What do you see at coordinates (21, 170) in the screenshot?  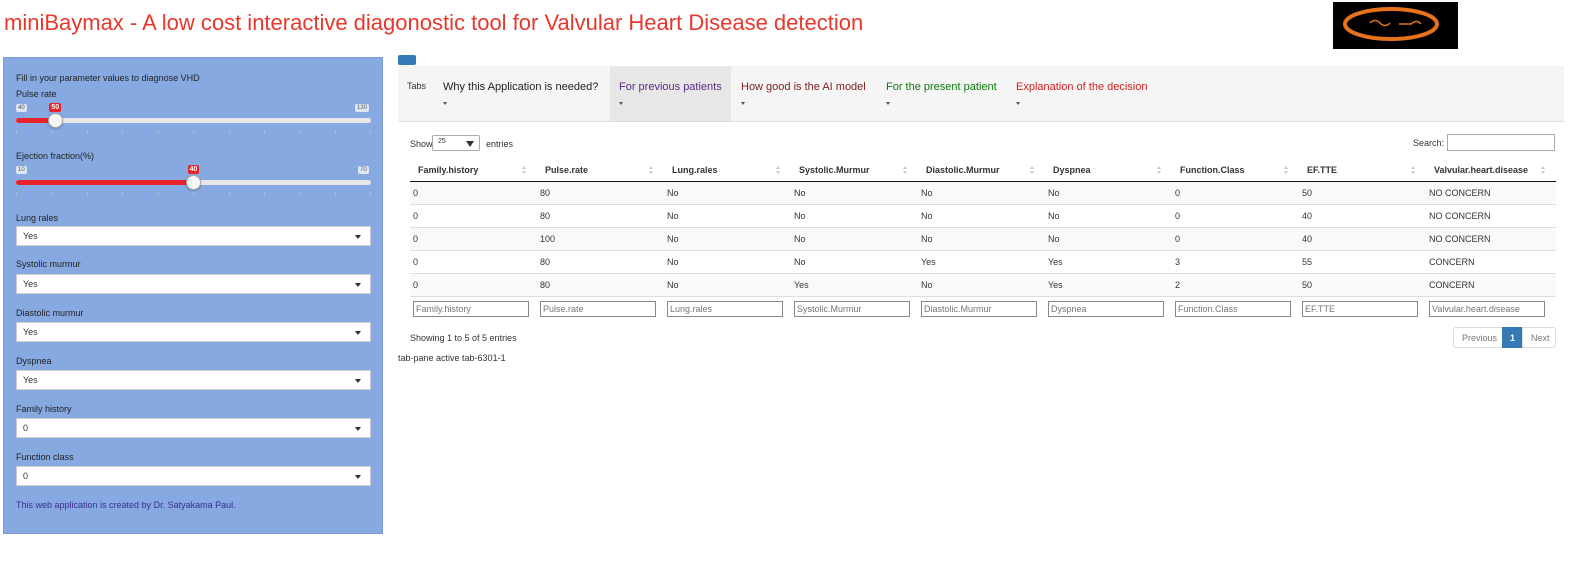 I see `ejection-fraction-min: 10` at bounding box center [21, 170].